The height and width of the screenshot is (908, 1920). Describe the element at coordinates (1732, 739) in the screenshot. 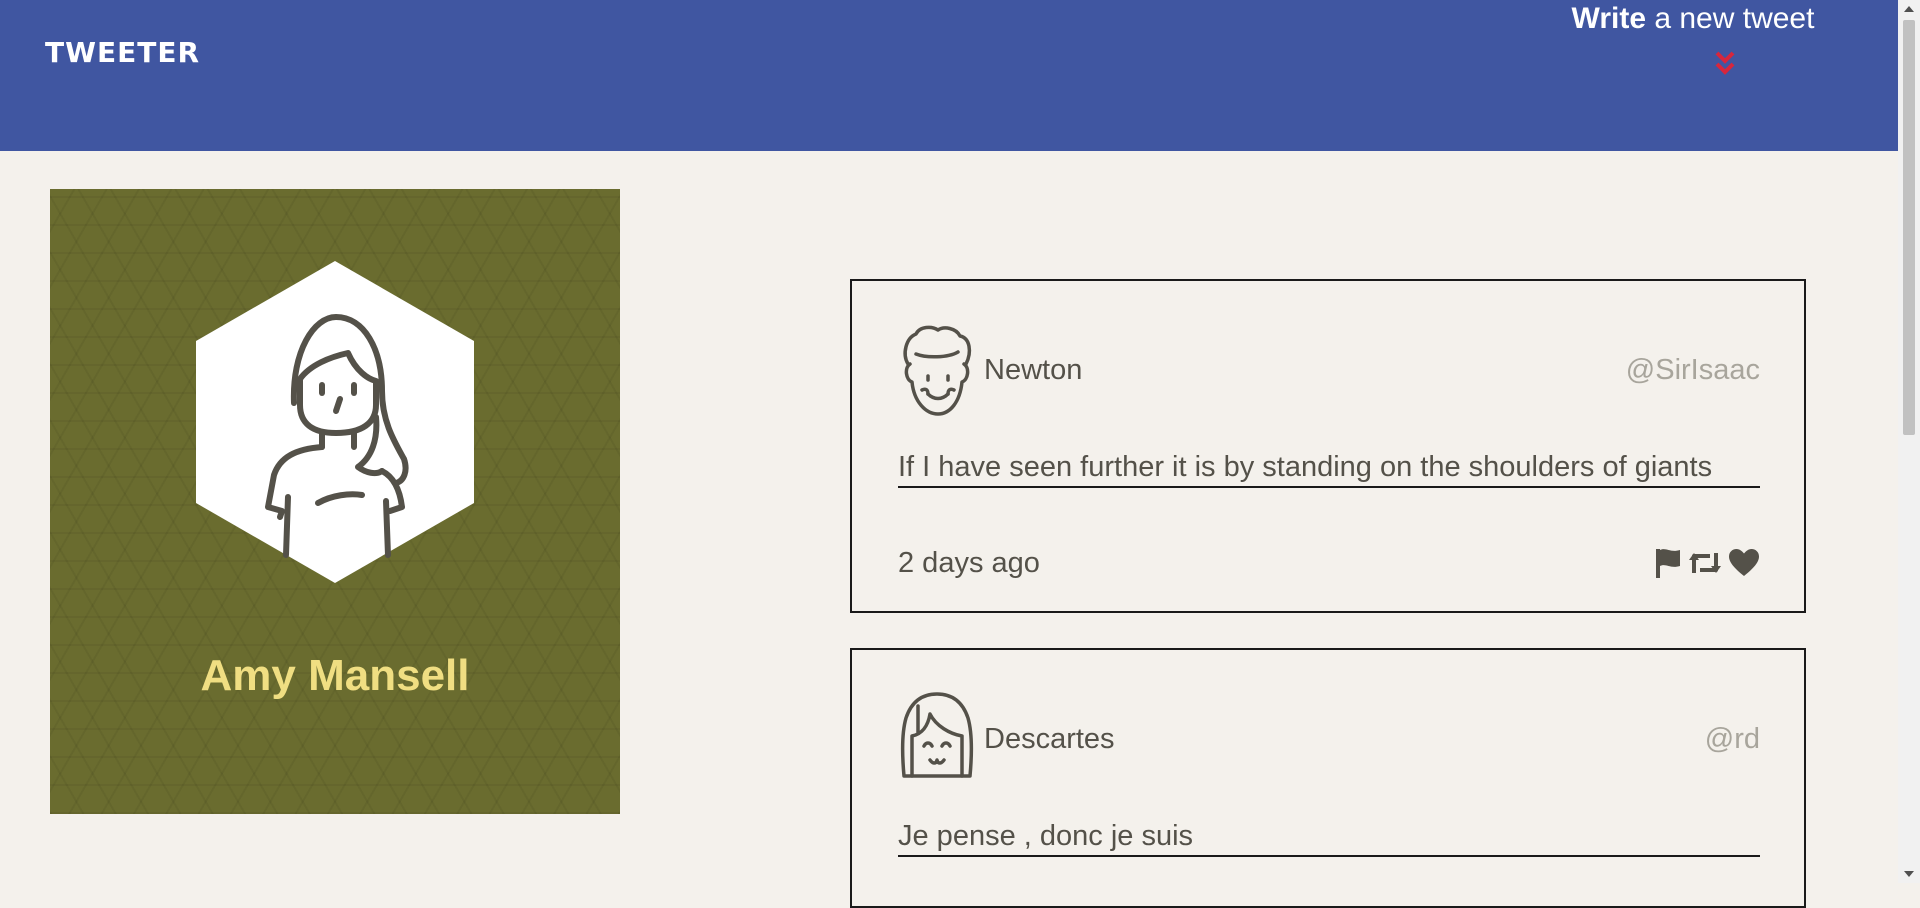

I see `tweet-author-handle: @rd` at that location.